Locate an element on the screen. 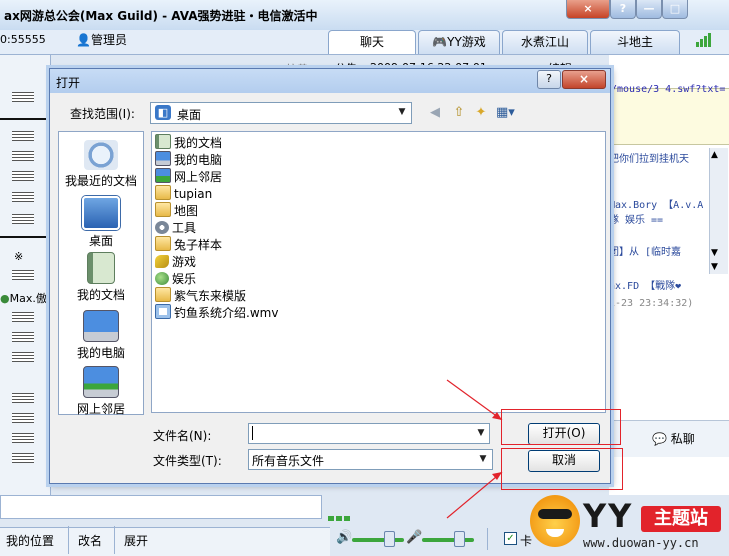 The image size is (729, 556). list-item: 我的文档 is located at coordinates (188, 142).